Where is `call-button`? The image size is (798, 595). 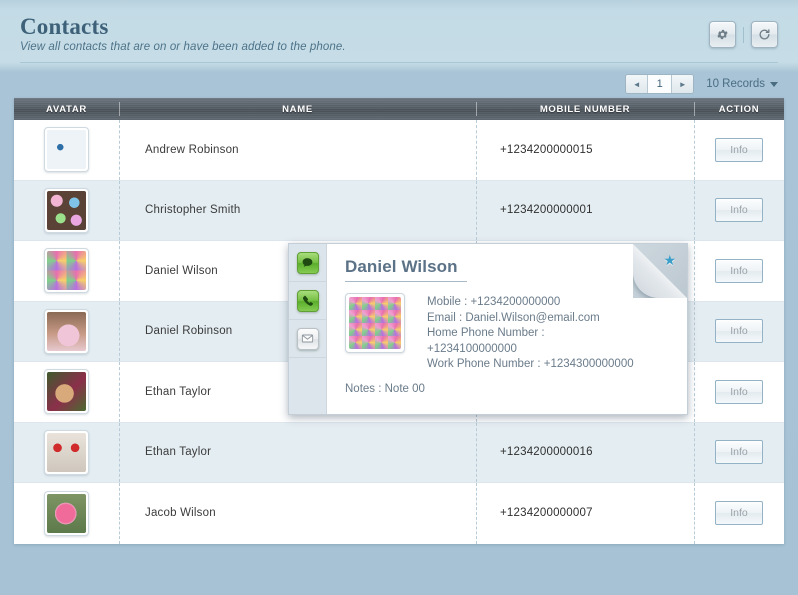 call-button is located at coordinates (307, 301).